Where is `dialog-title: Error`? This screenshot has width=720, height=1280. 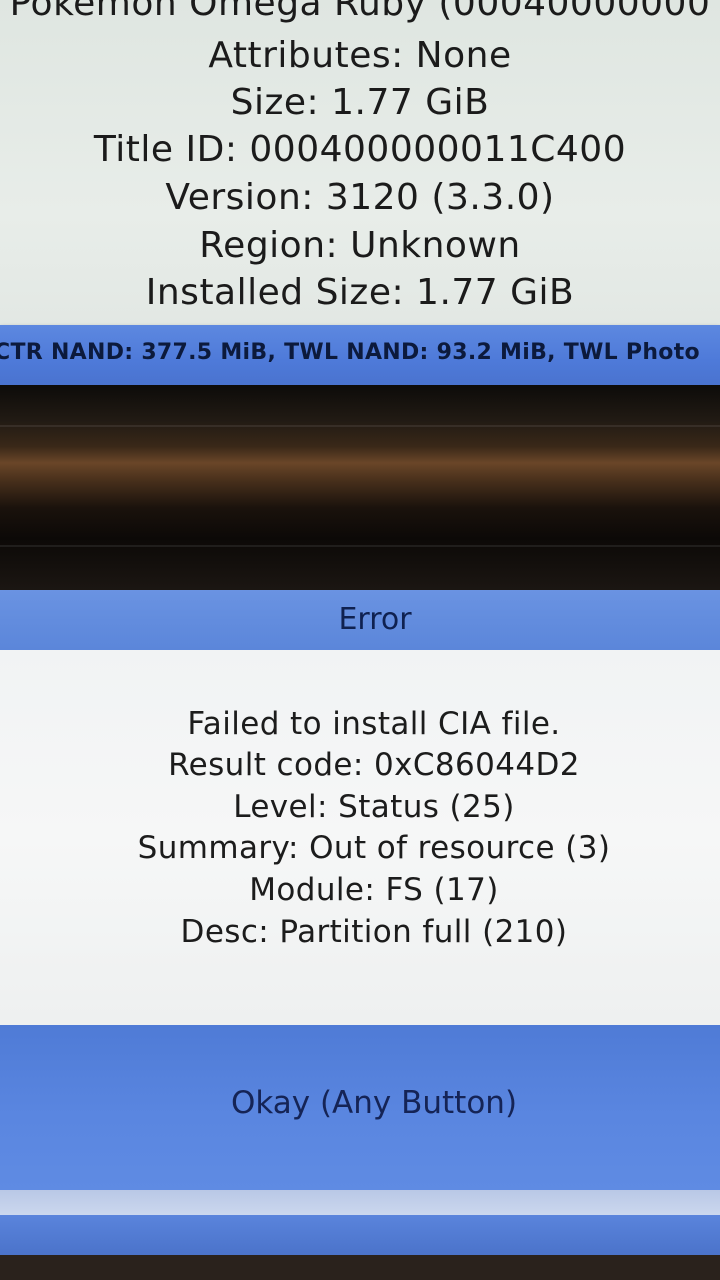 dialog-title: Error is located at coordinates (375, 619).